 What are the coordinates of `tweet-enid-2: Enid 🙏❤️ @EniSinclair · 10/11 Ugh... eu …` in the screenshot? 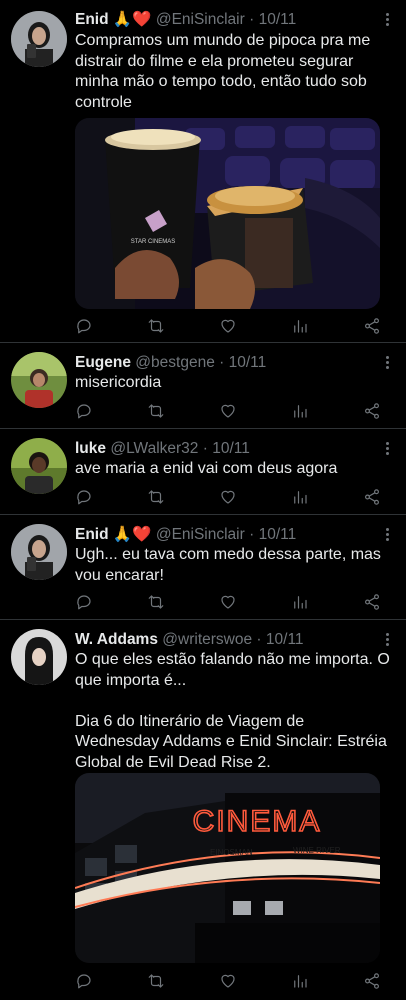 It's located at (203, 567).